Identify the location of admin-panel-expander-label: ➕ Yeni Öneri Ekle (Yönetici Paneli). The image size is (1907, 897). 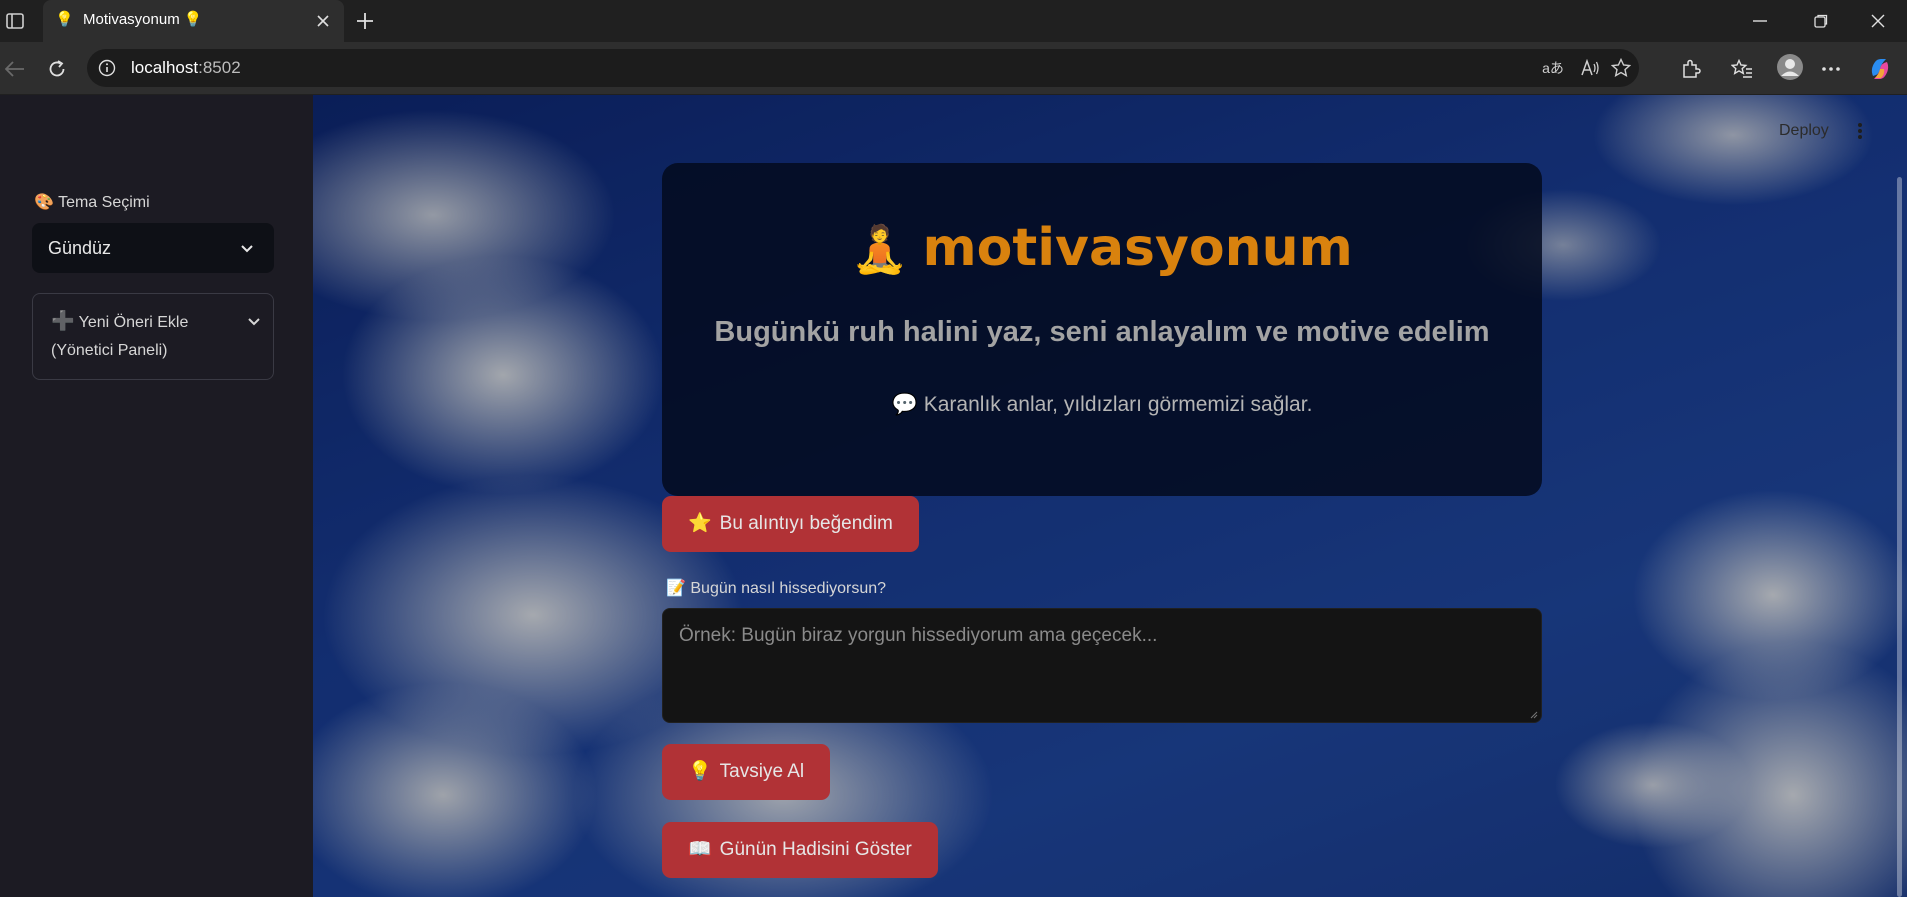
(141, 336).